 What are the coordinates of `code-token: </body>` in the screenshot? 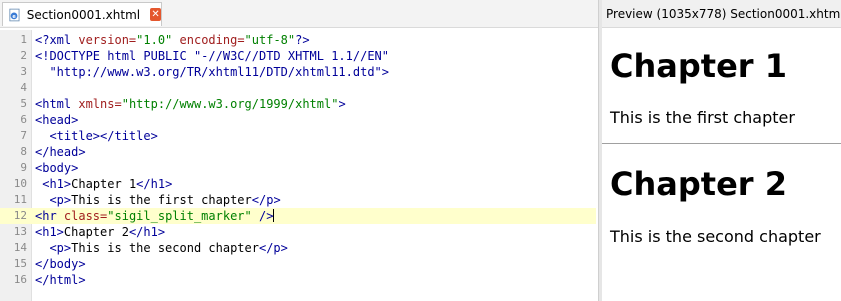 It's located at (60, 264).